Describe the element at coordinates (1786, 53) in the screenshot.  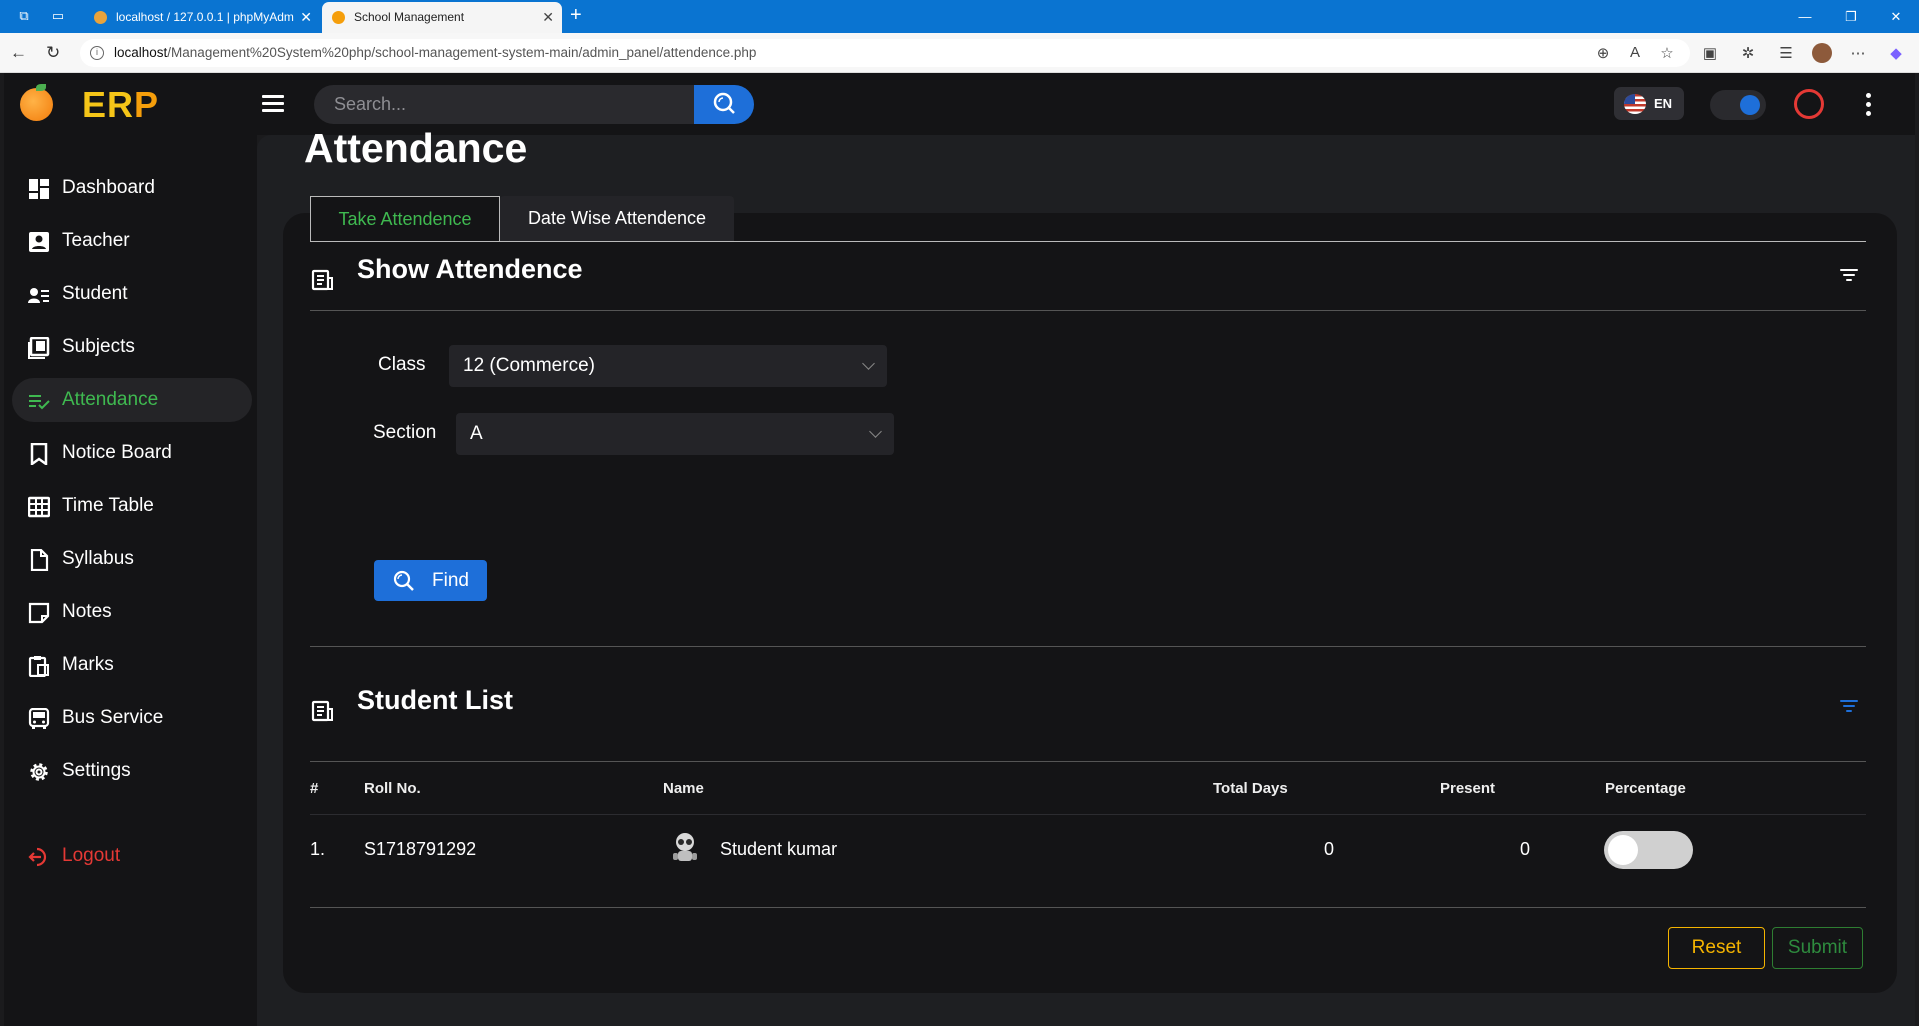
I see `favorites-icon: ☰` at that location.